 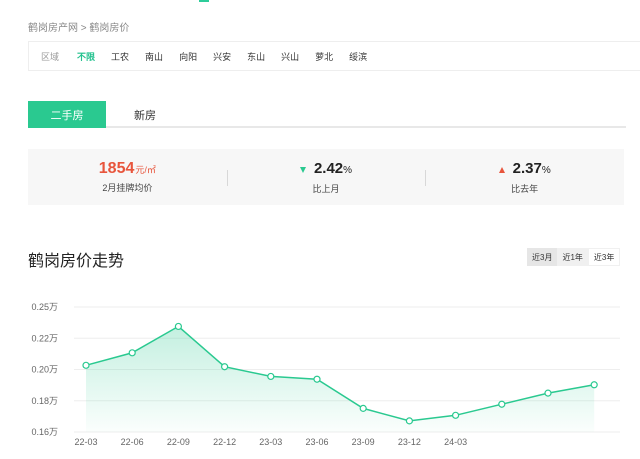 I want to click on y-tick-label: 0.16万, so click(x=44, y=432).